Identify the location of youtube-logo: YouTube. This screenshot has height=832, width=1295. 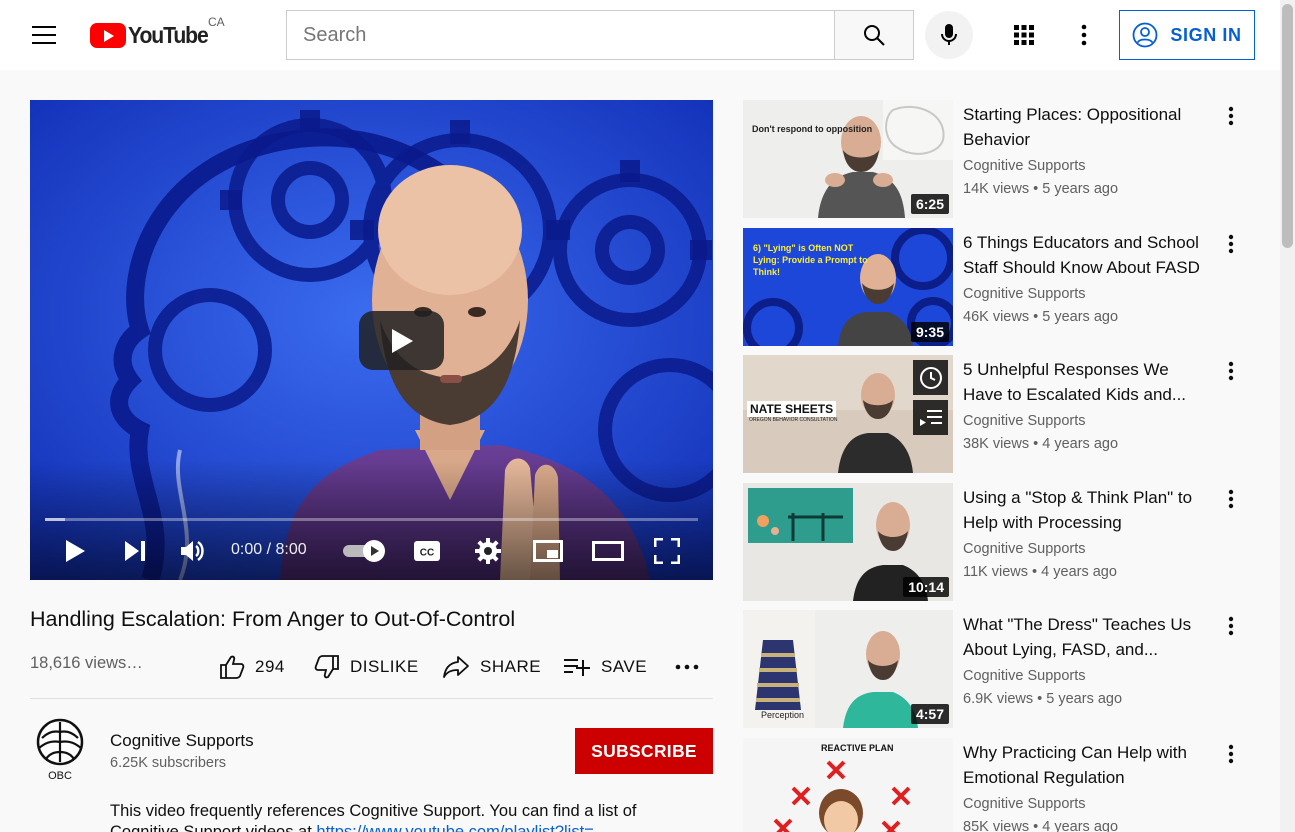
(152, 35).